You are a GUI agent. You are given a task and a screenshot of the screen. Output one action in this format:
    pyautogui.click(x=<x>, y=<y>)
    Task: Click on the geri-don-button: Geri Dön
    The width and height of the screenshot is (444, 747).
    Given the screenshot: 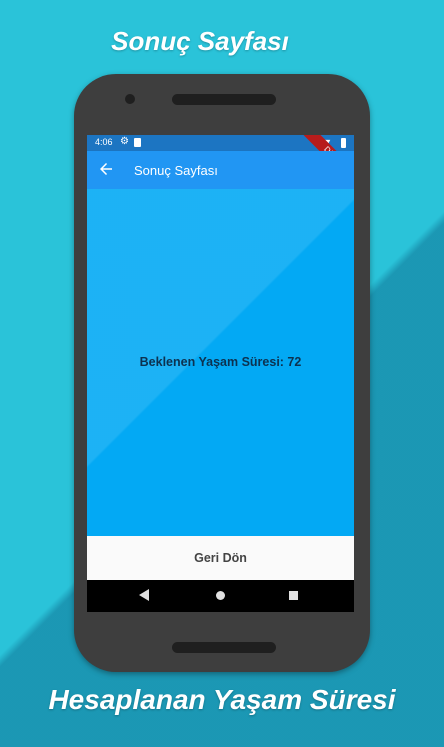 What is the action you would take?
    pyautogui.click(x=220, y=558)
    